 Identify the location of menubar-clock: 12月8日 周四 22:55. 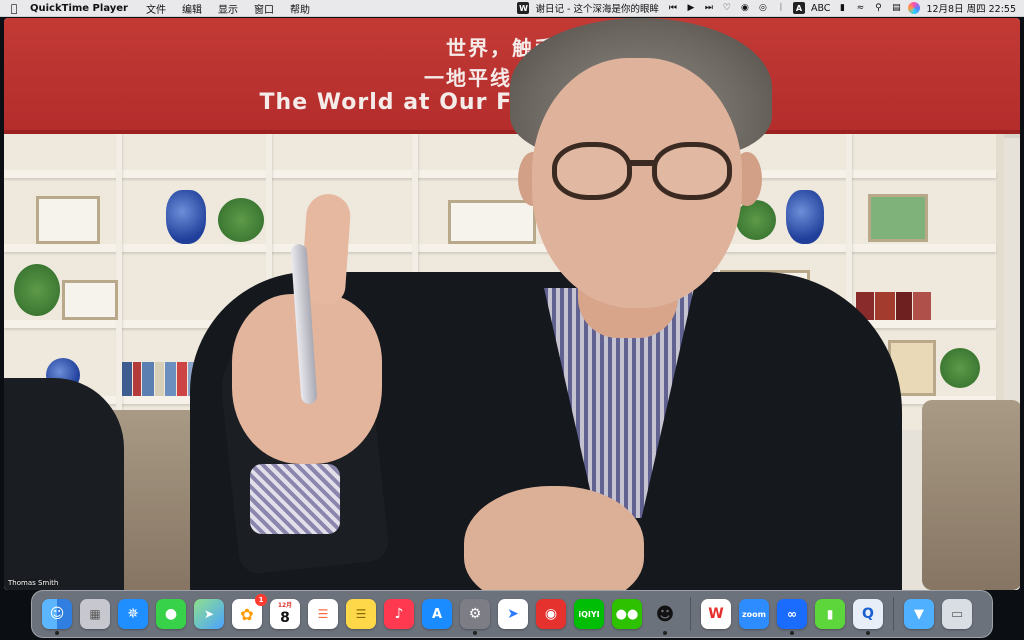
(971, 8).